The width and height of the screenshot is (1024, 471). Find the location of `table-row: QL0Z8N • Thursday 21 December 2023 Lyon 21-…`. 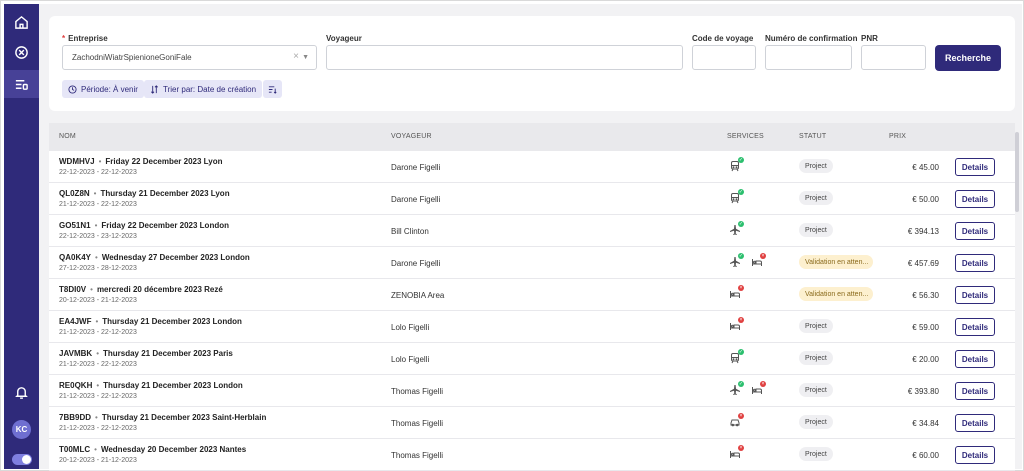

table-row: QL0Z8N • Thursday 21 December 2023 Lyon 21-… is located at coordinates (532, 199).